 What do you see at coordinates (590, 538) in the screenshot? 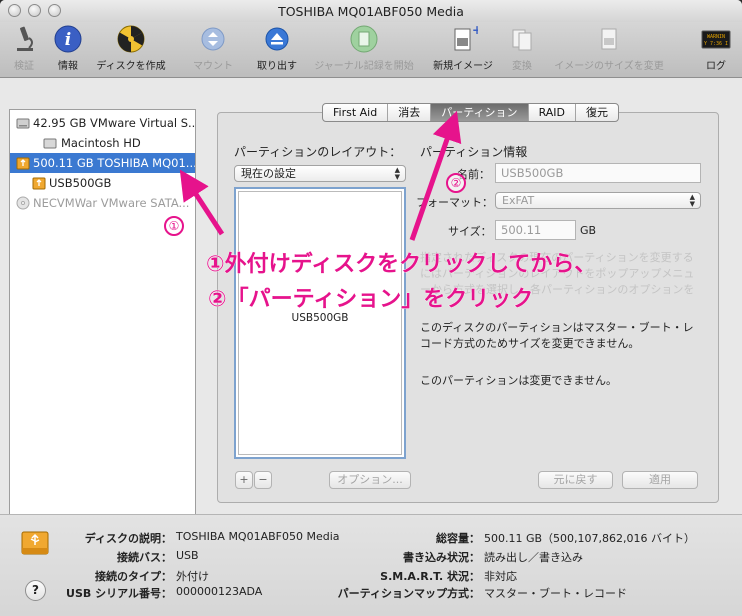
I see `capacity-value: 500.11 GB（500,107,862,016 バイト）` at bounding box center [590, 538].